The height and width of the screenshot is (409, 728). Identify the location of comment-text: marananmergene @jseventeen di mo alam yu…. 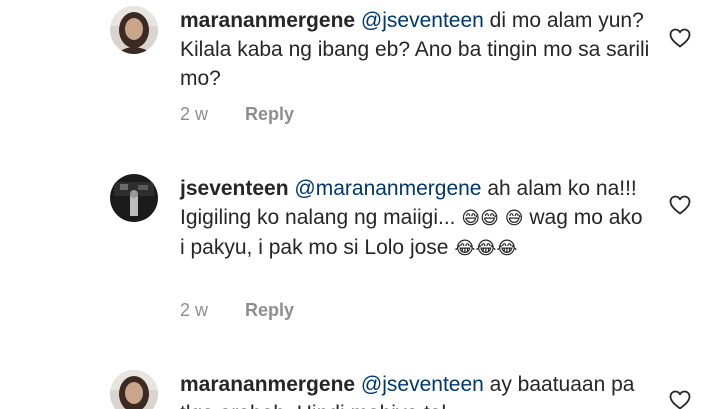
(415, 49).